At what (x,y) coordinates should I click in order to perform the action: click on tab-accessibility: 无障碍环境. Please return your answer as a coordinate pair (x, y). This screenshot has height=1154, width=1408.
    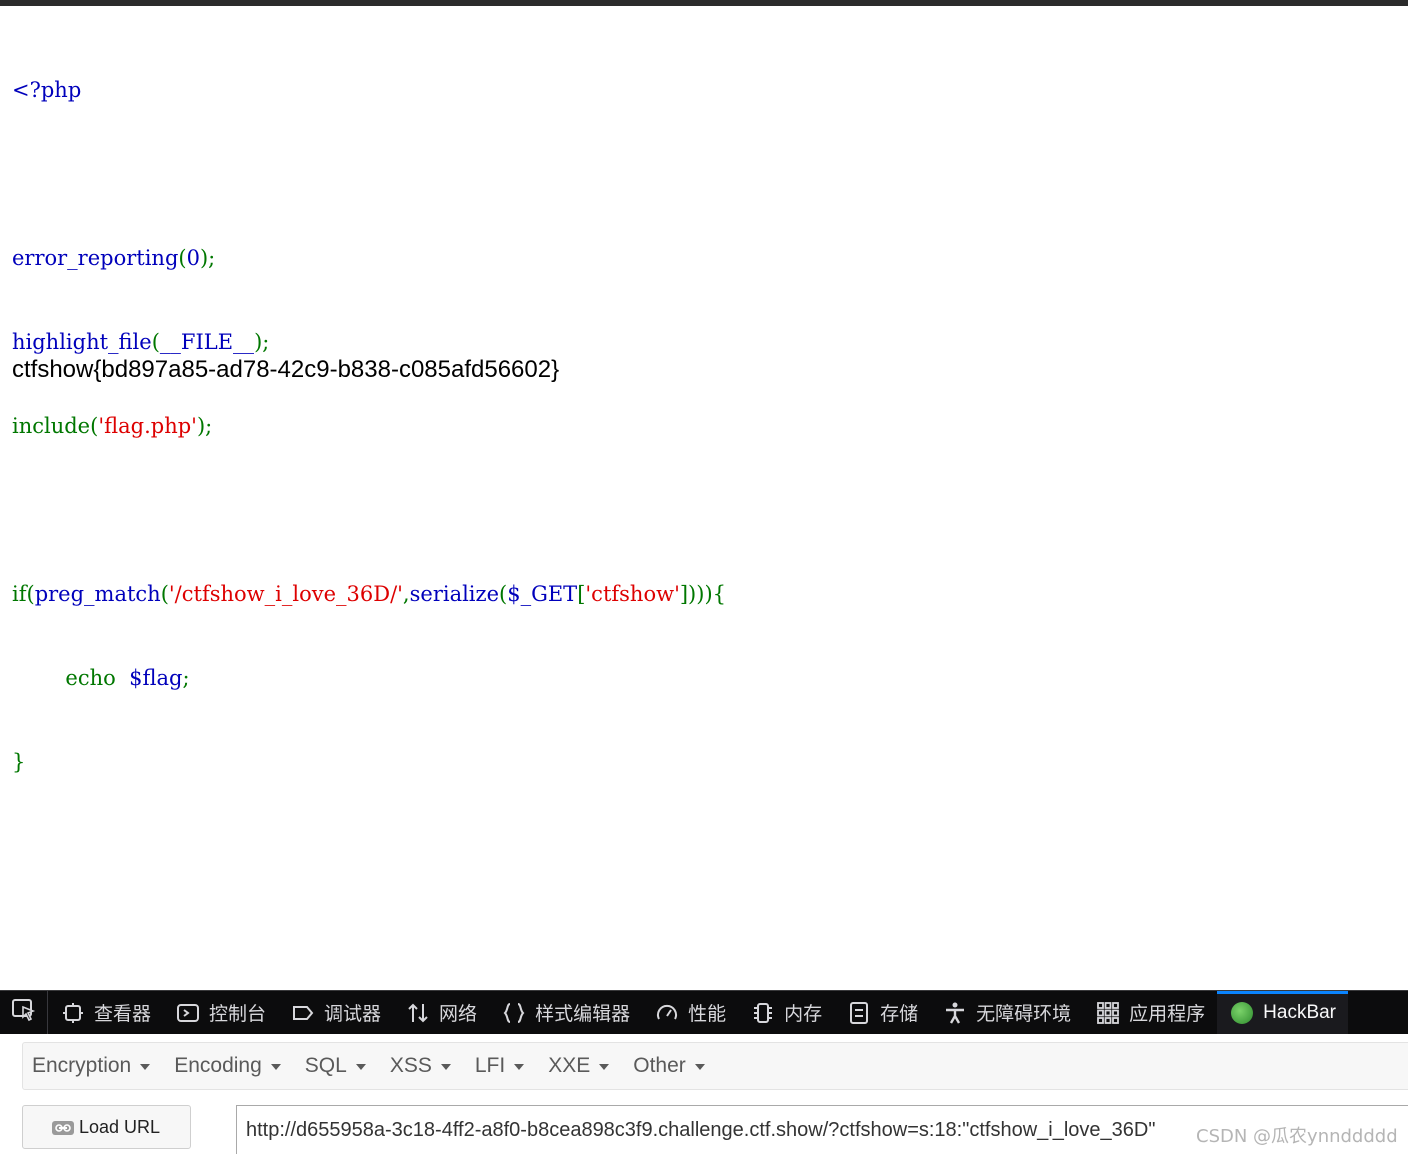
    Looking at the image, I should click on (1006, 1013).